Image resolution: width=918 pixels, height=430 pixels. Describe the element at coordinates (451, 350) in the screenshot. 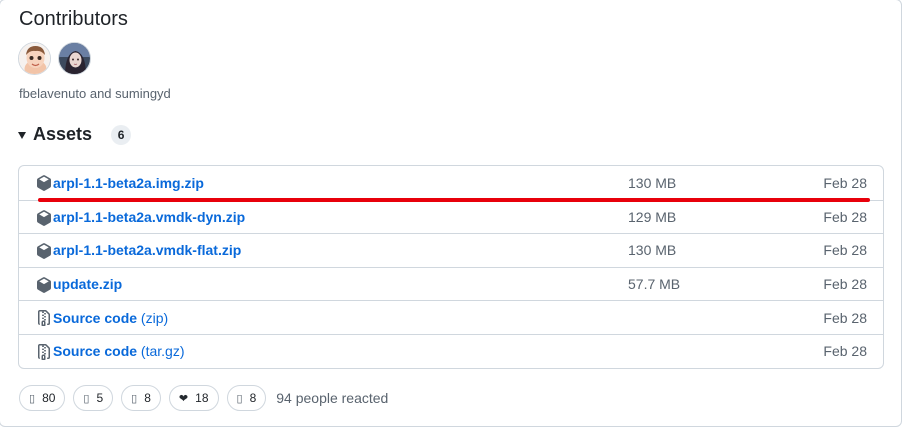

I see `asset-row: Source code (tar.gz) Feb 28` at that location.